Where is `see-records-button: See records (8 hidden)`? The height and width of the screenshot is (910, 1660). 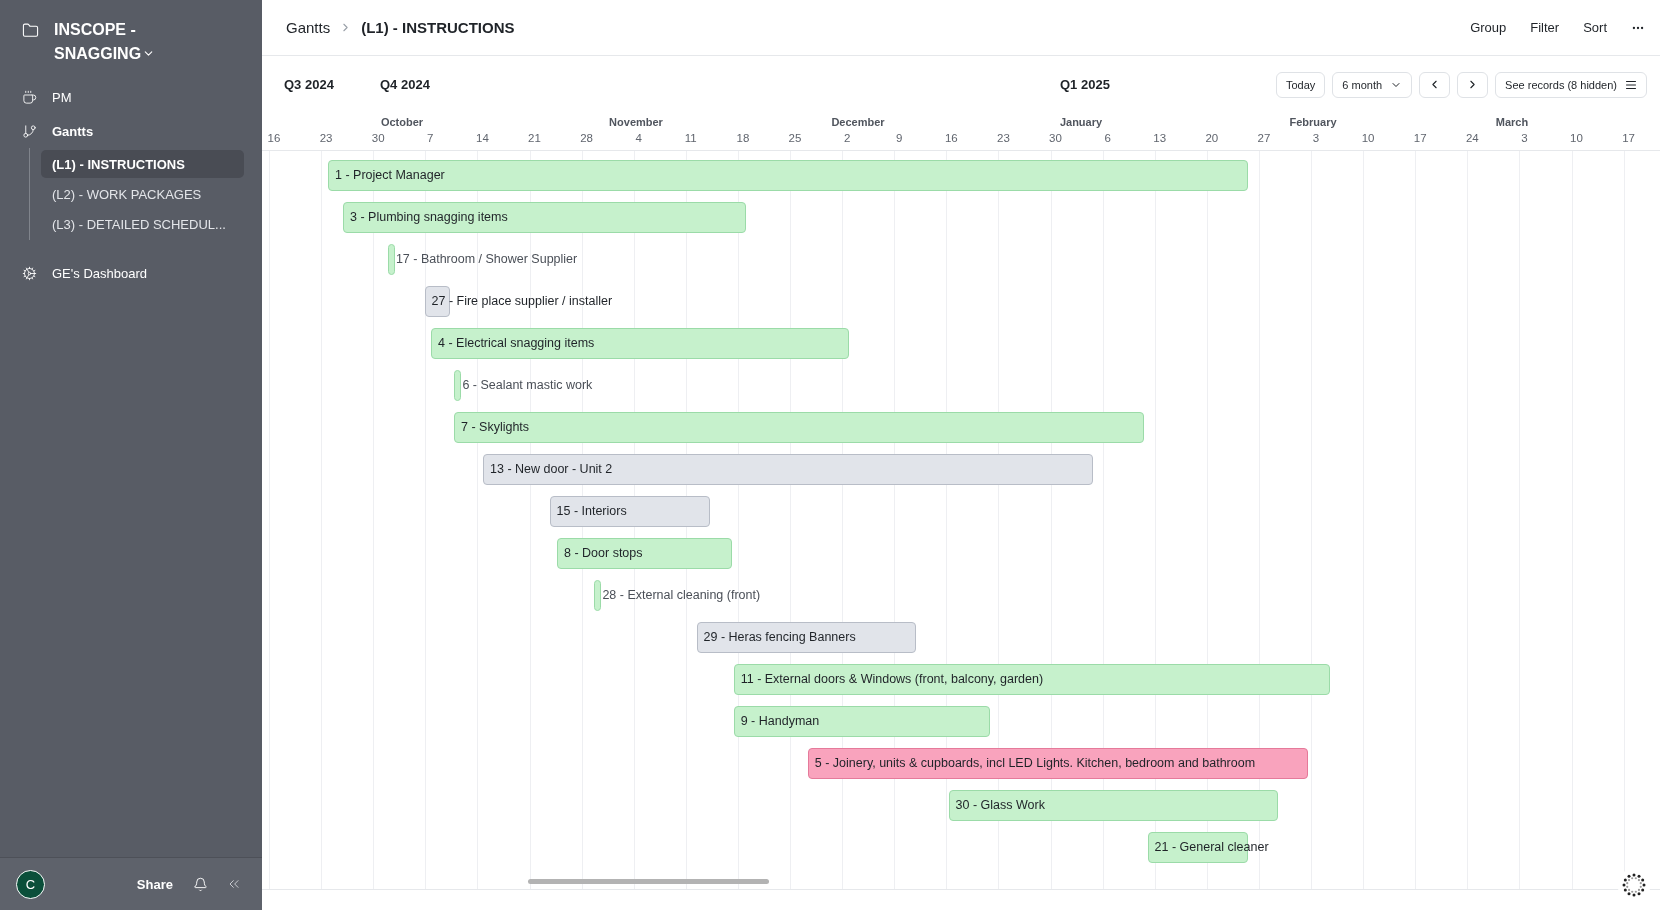
see-records-button: See records (8 hidden) is located at coordinates (1571, 84).